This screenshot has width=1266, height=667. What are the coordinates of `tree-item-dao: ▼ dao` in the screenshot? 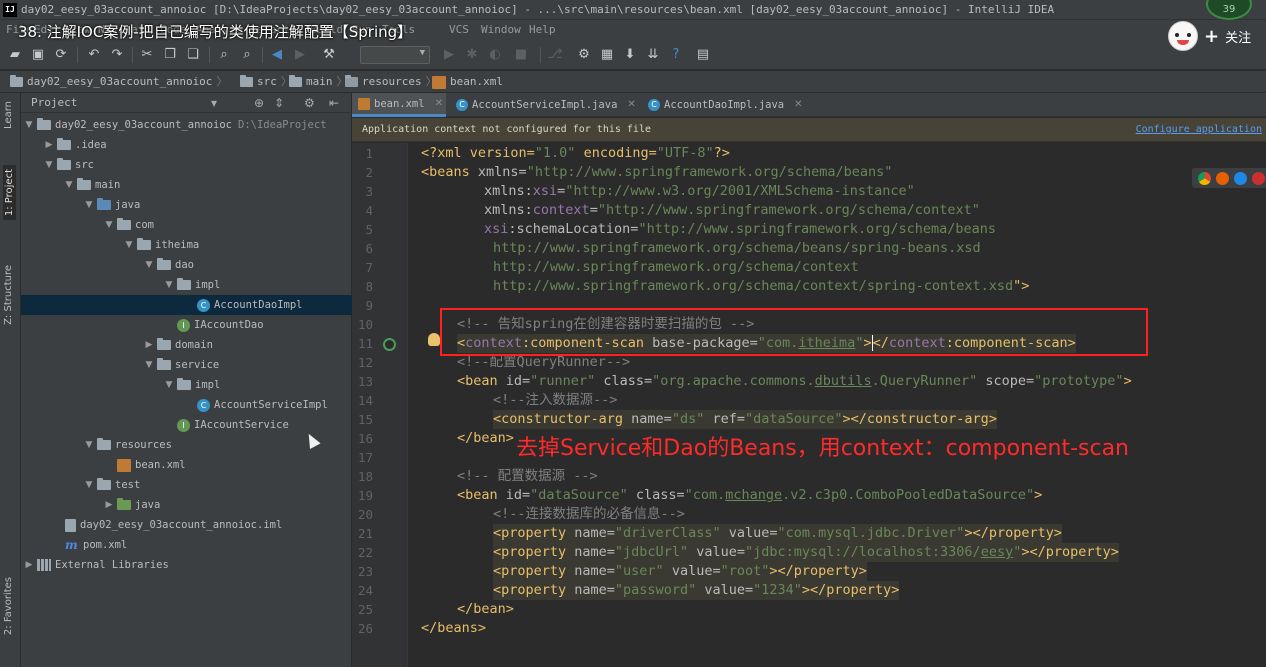 It's located at (186, 265).